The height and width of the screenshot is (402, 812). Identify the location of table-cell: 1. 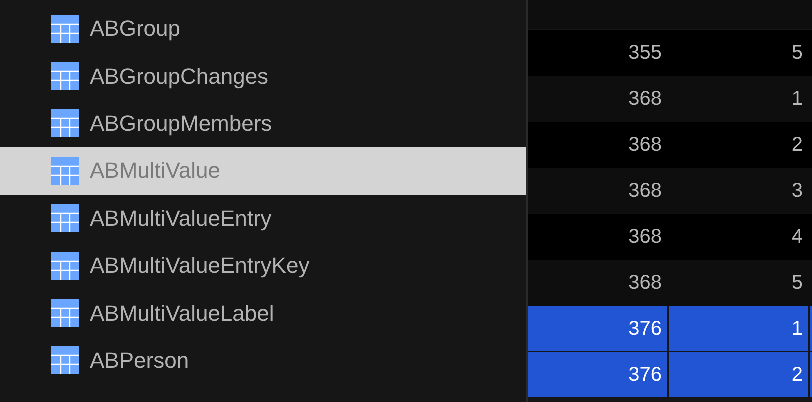
(738, 328).